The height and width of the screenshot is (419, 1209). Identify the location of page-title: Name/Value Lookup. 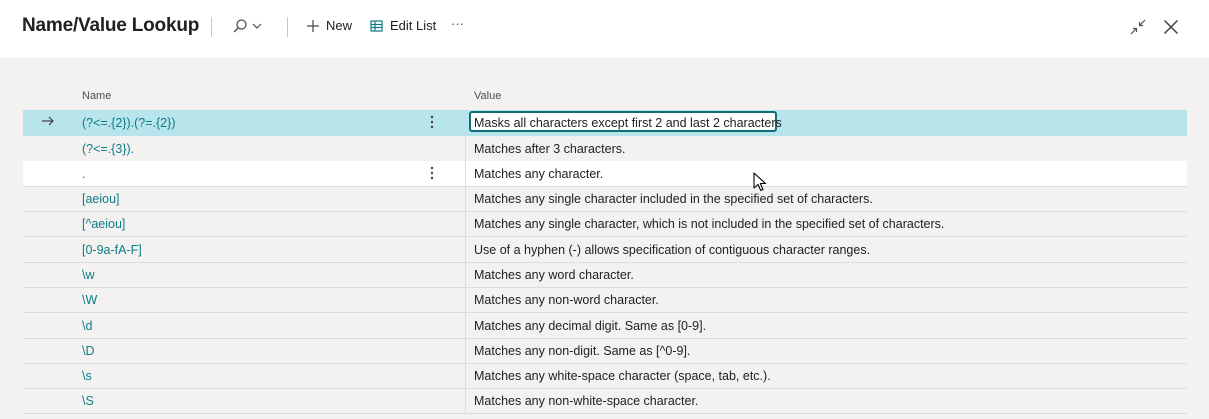
(111, 25).